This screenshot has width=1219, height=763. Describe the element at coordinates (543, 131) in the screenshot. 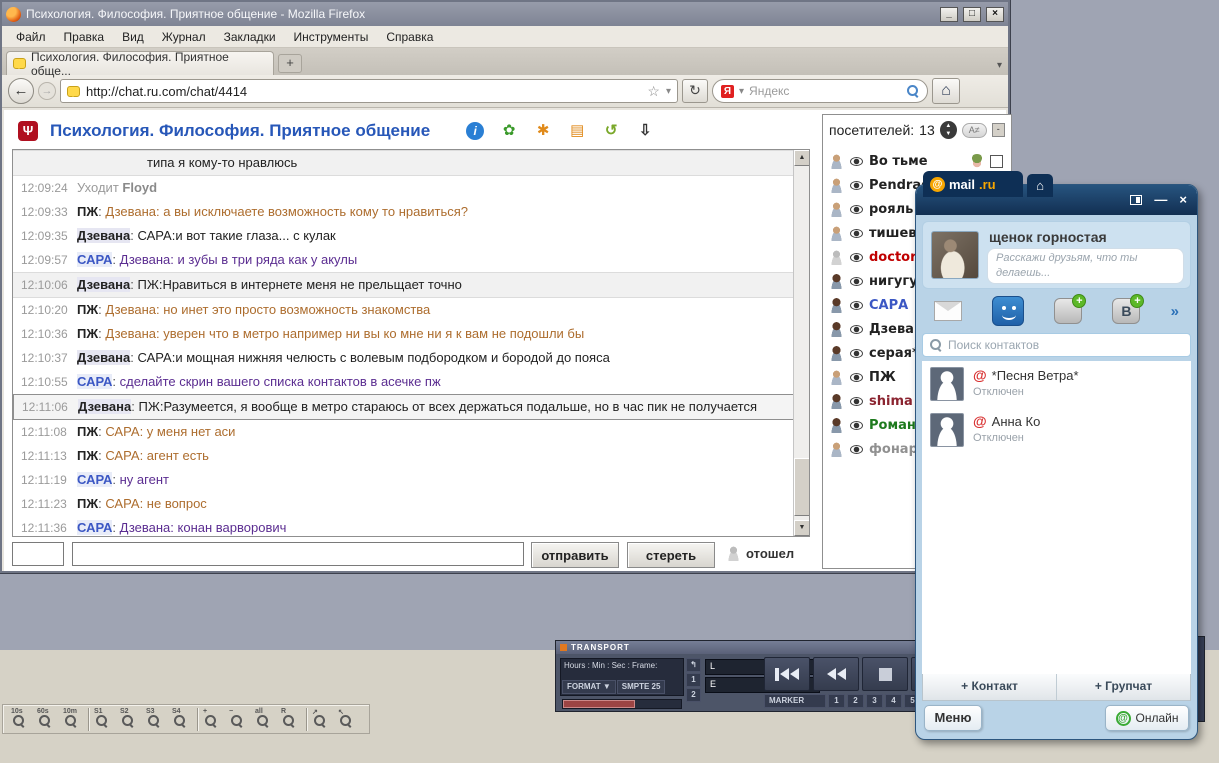

I see `gear-icon: ✱` at that location.